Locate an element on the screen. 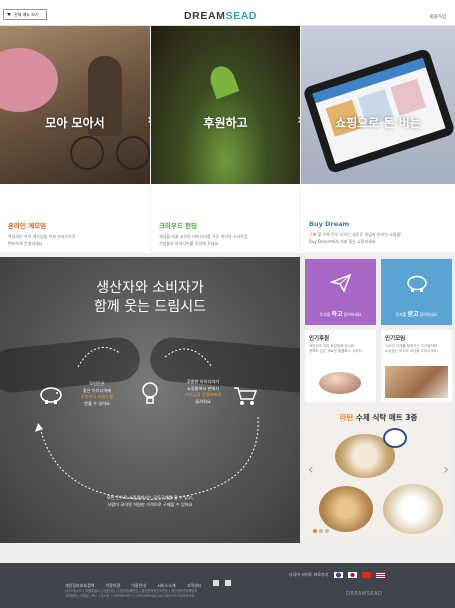  korea-flag-icon is located at coordinates (338, 575).